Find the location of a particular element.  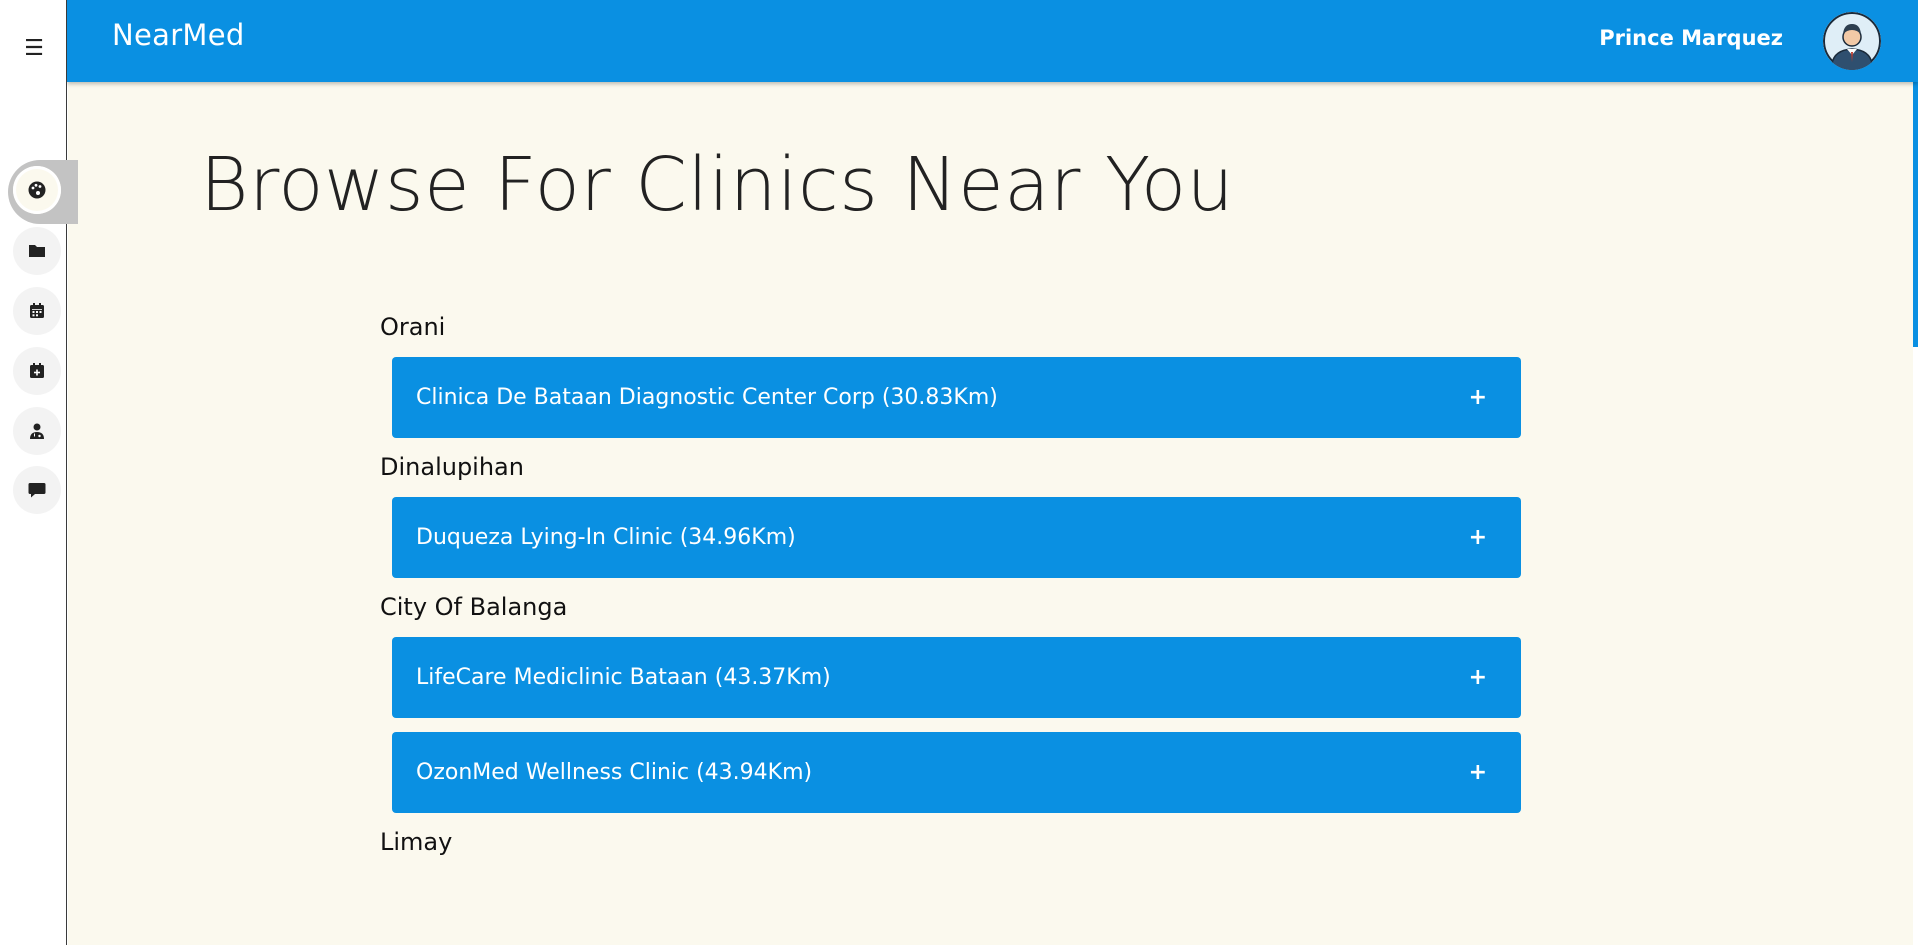

user-doctor-icon is located at coordinates (37, 431).